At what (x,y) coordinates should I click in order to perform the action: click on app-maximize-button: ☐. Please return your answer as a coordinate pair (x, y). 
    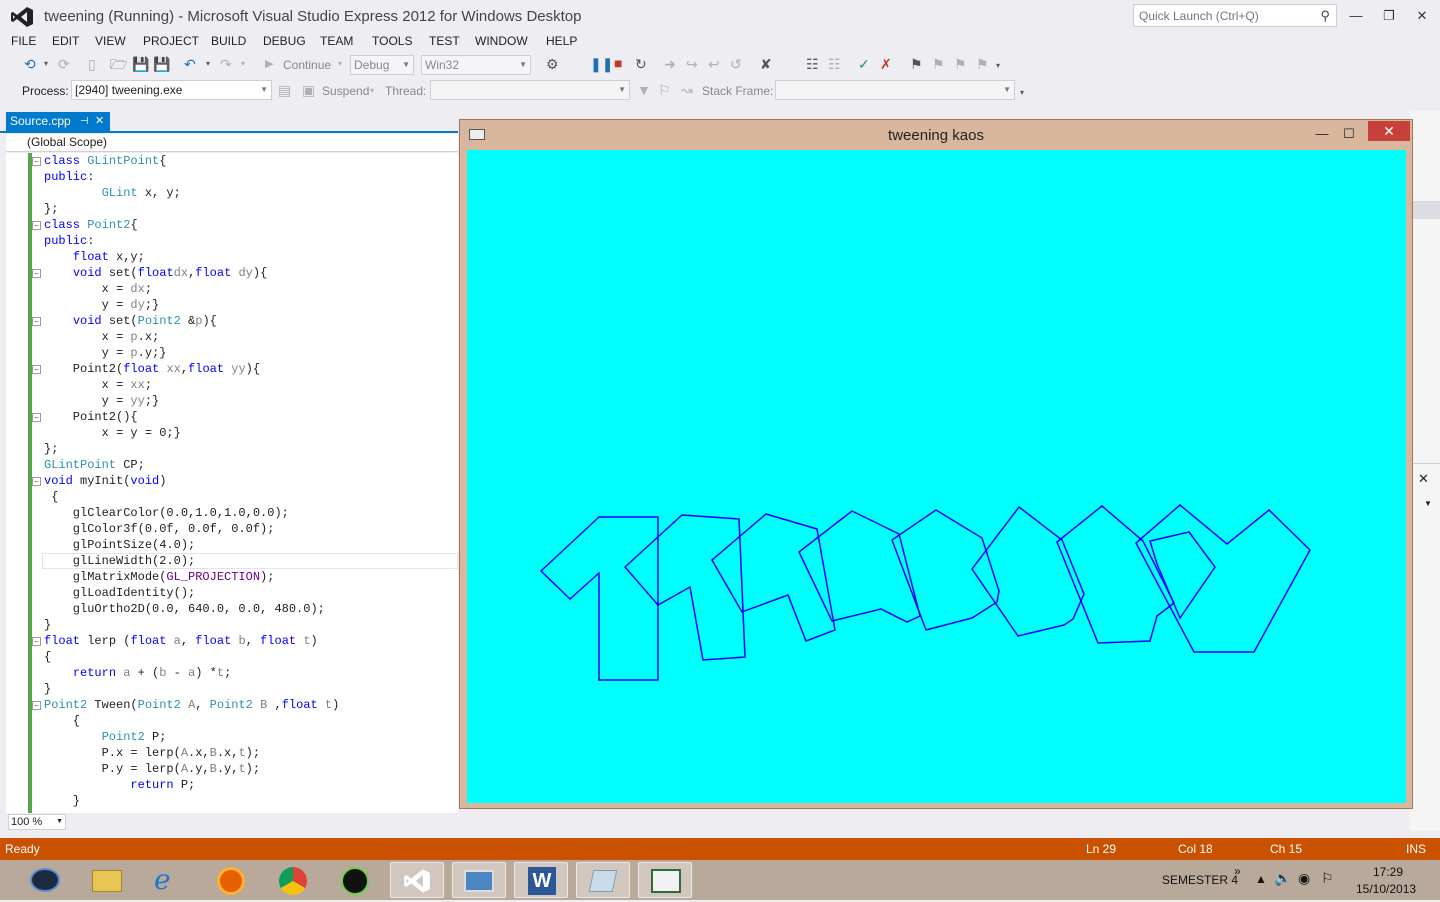
    Looking at the image, I should click on (1349, 134).